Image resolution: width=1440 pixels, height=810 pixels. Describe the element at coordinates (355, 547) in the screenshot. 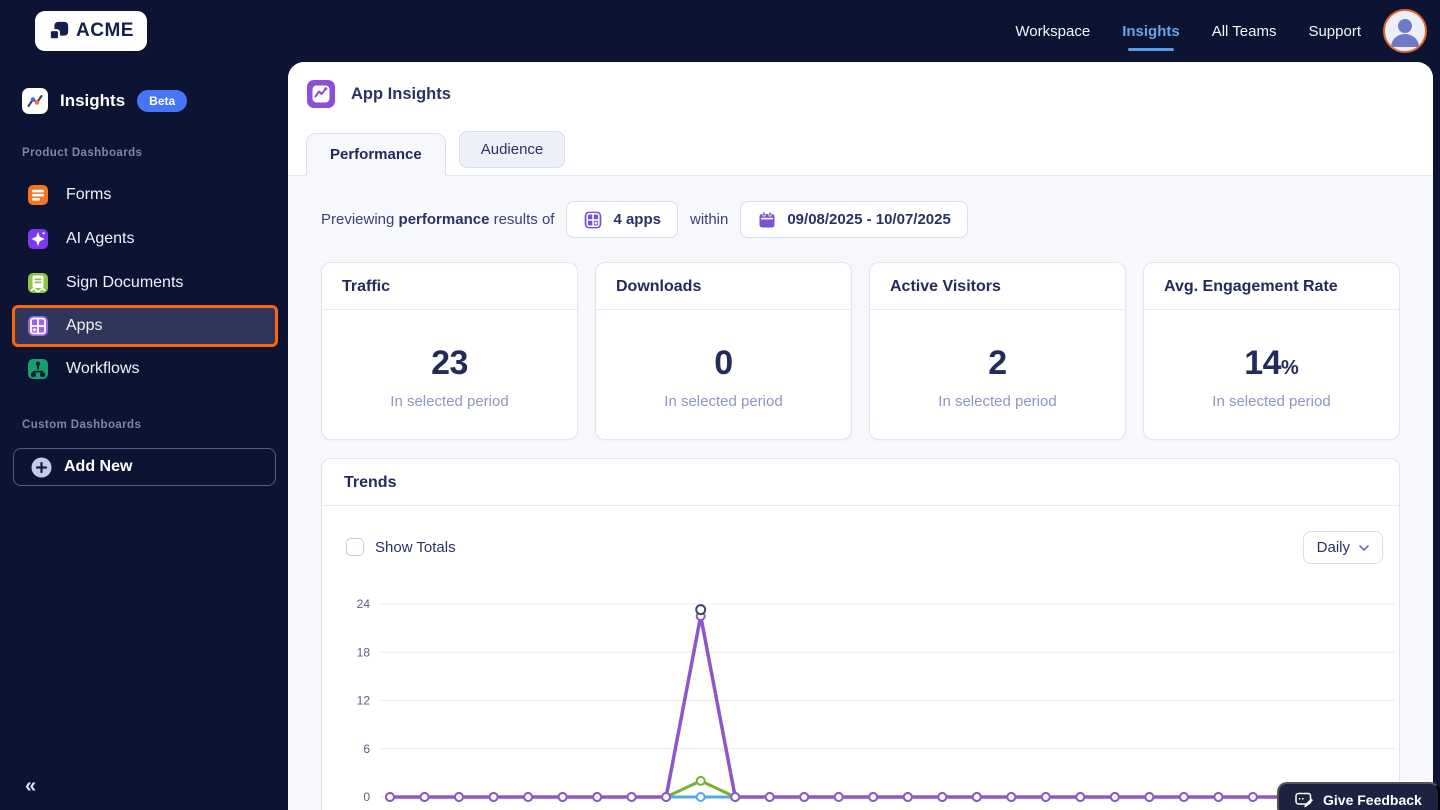

I see `show-totals-checkbox` at that location.